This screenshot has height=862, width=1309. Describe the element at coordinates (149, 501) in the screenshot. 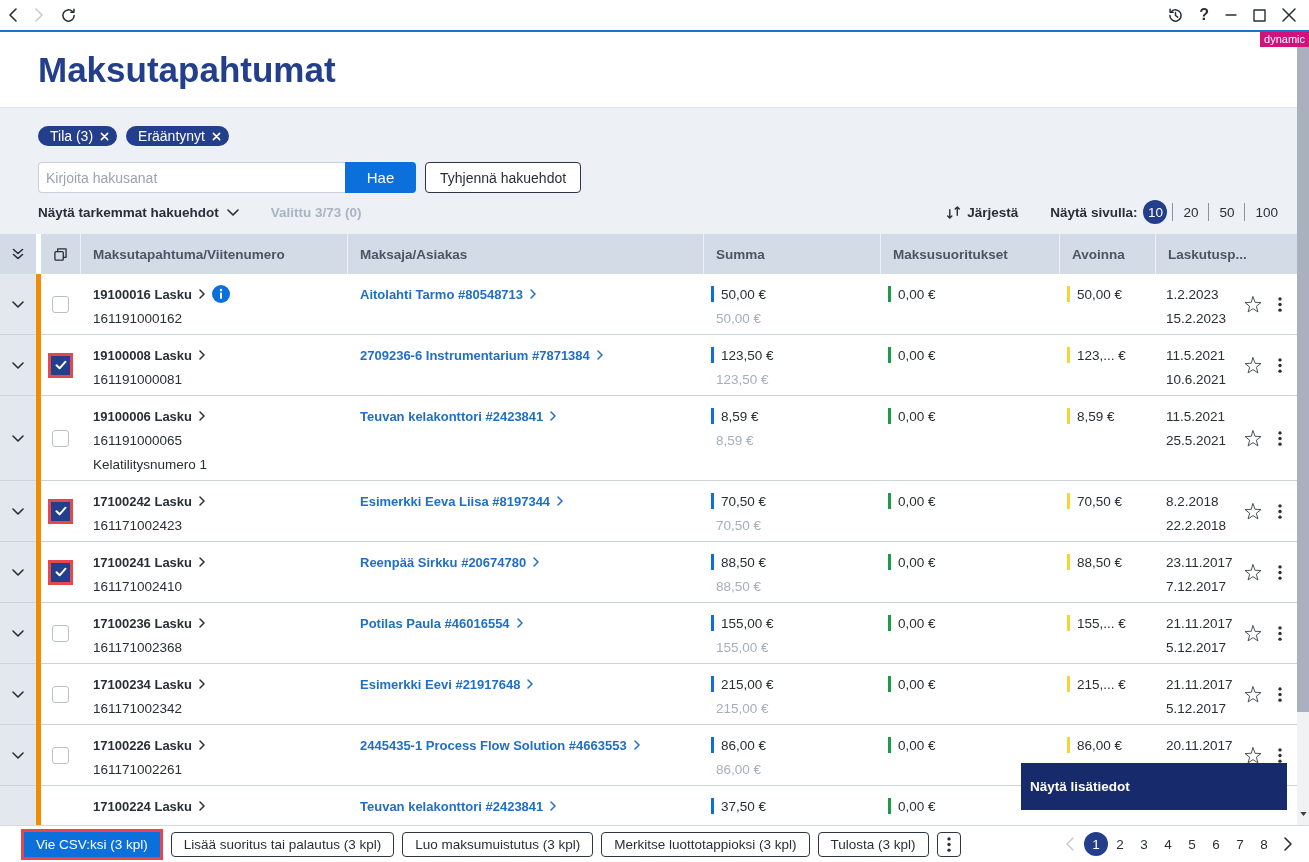

I see `invoice-link: 17100242 Lasku` at that location.